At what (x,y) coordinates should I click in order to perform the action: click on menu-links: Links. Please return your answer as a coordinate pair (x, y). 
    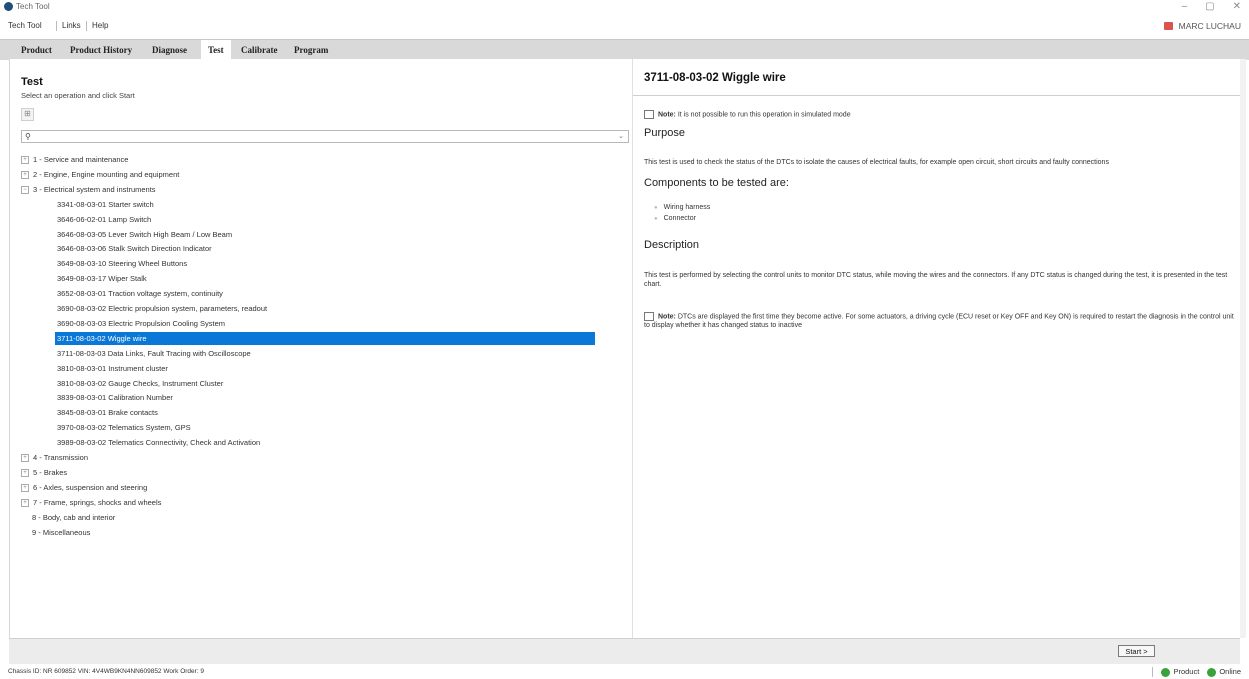
    Looking at the image, I should click on (71, 25).